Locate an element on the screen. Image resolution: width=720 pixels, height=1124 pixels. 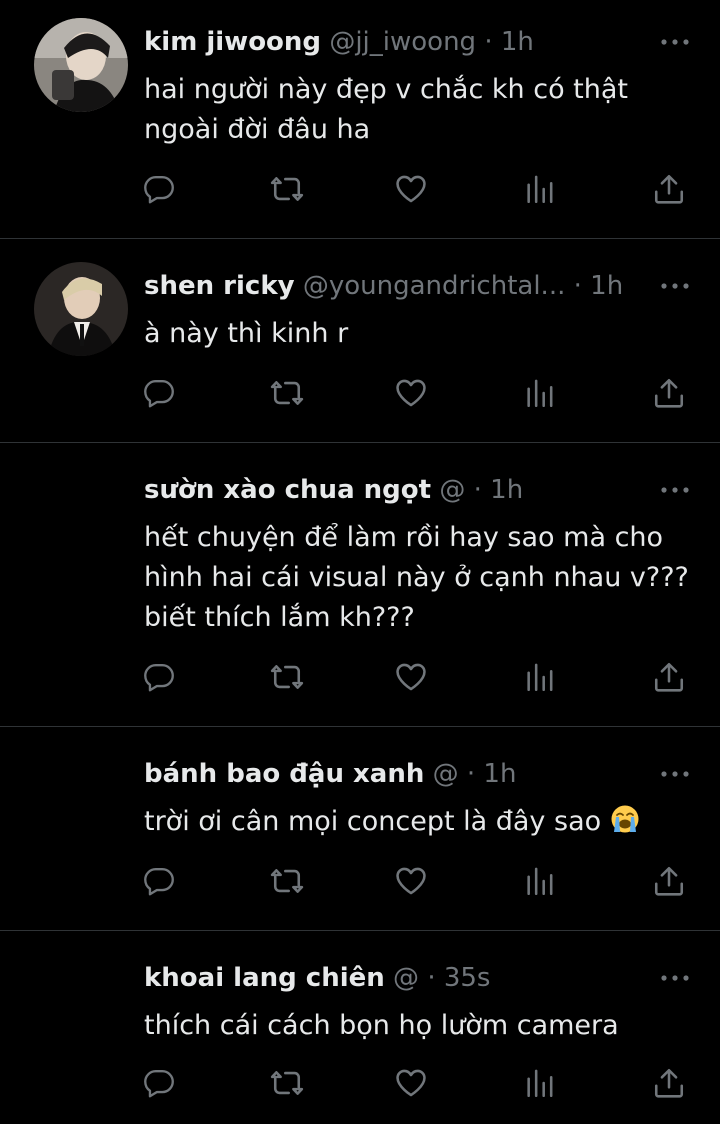
tweet-text-line: ngoài đời đâu ha is located at coordinates (257, 129).